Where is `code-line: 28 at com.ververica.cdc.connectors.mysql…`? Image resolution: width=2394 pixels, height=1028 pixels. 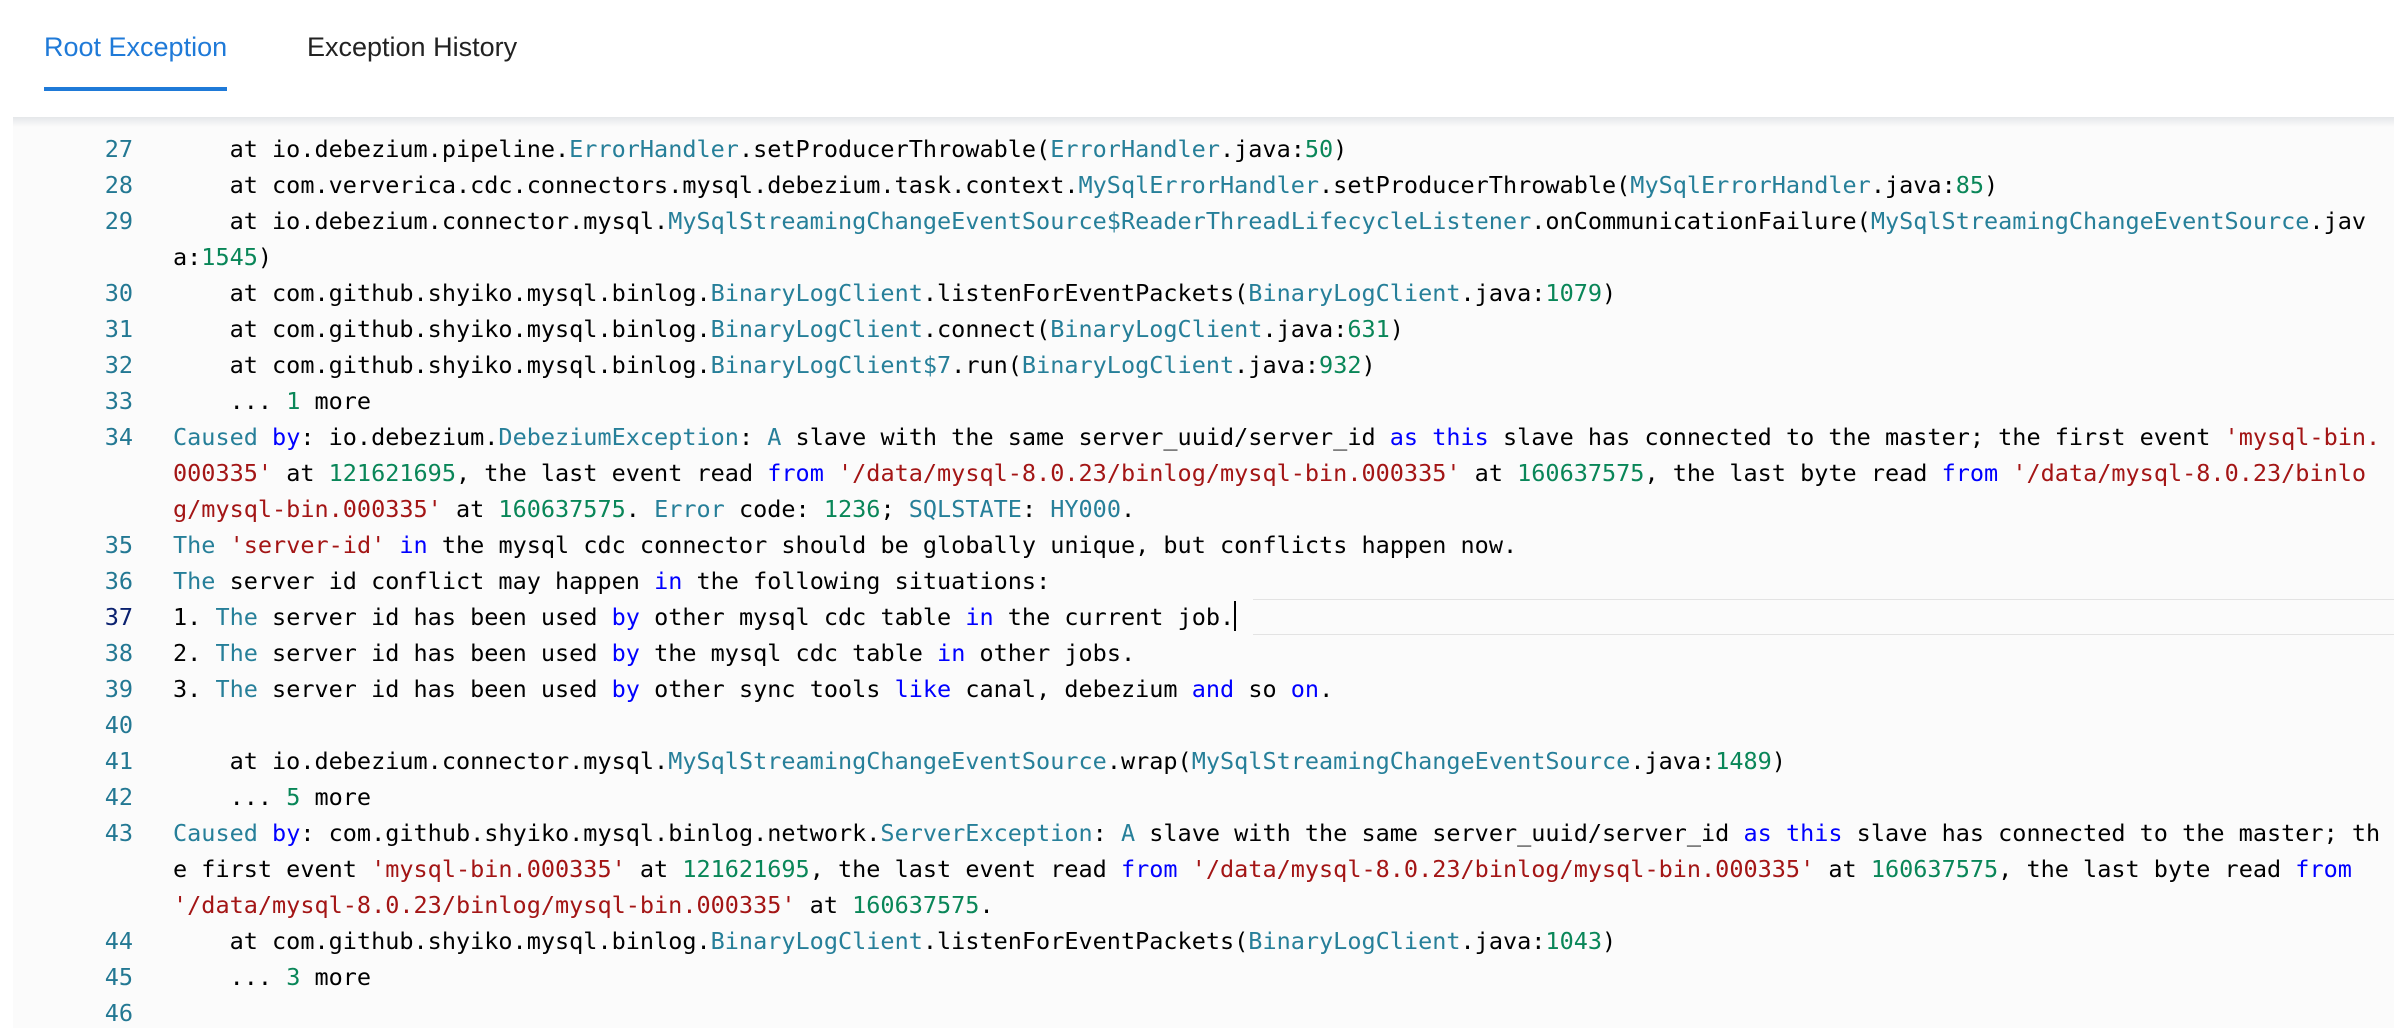 code-line: 28 at com.ververica.cdc.connectors.mysql… is located at coordinates (1203, 185).